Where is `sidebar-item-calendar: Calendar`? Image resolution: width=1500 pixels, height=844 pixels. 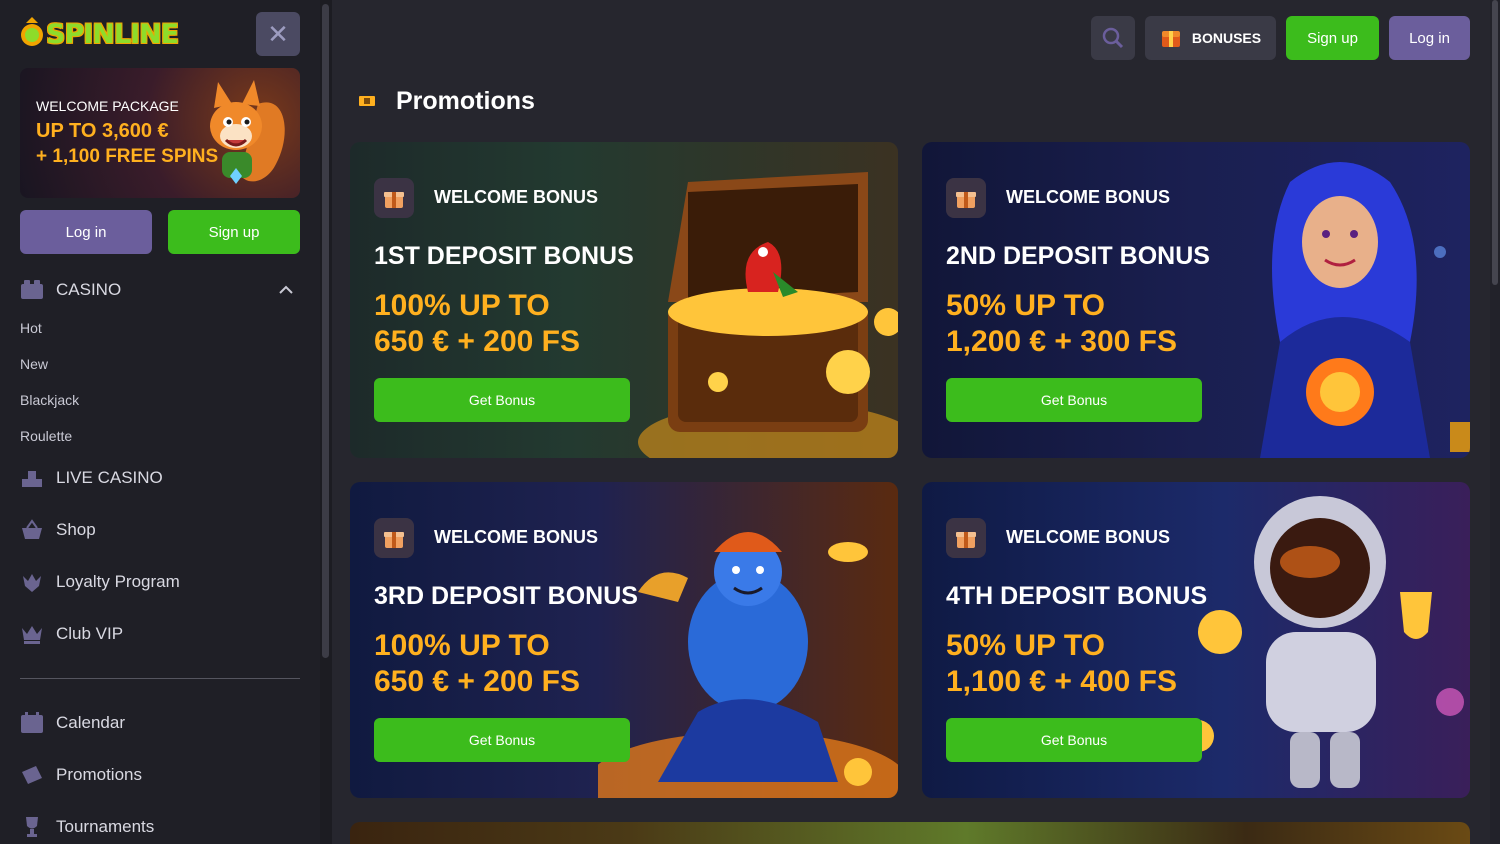 sidebar-item-calendar: Calendar is located at coordinates (72, 723).